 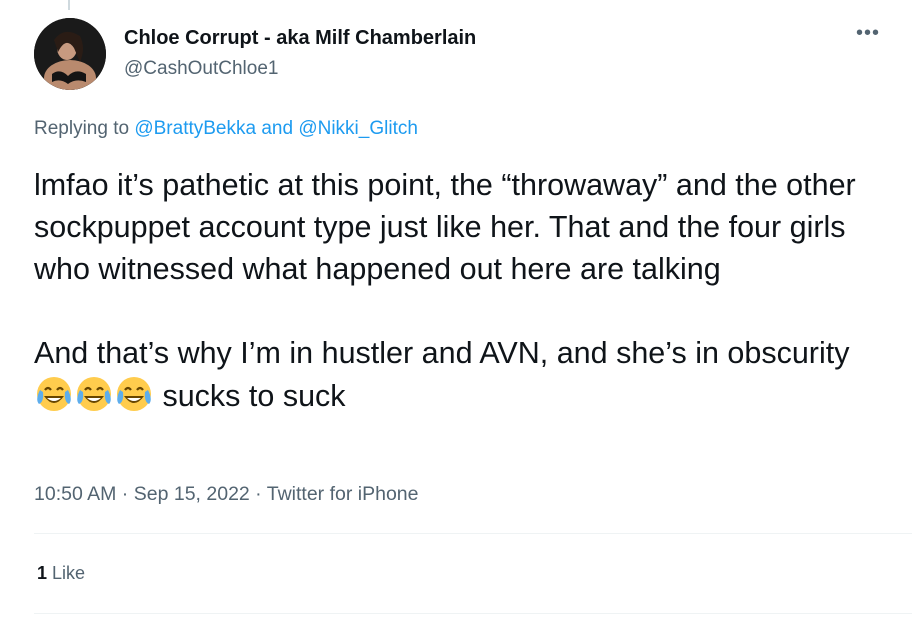 I want to click on replying-prefix: Replying to, so click(x=84, y=128).